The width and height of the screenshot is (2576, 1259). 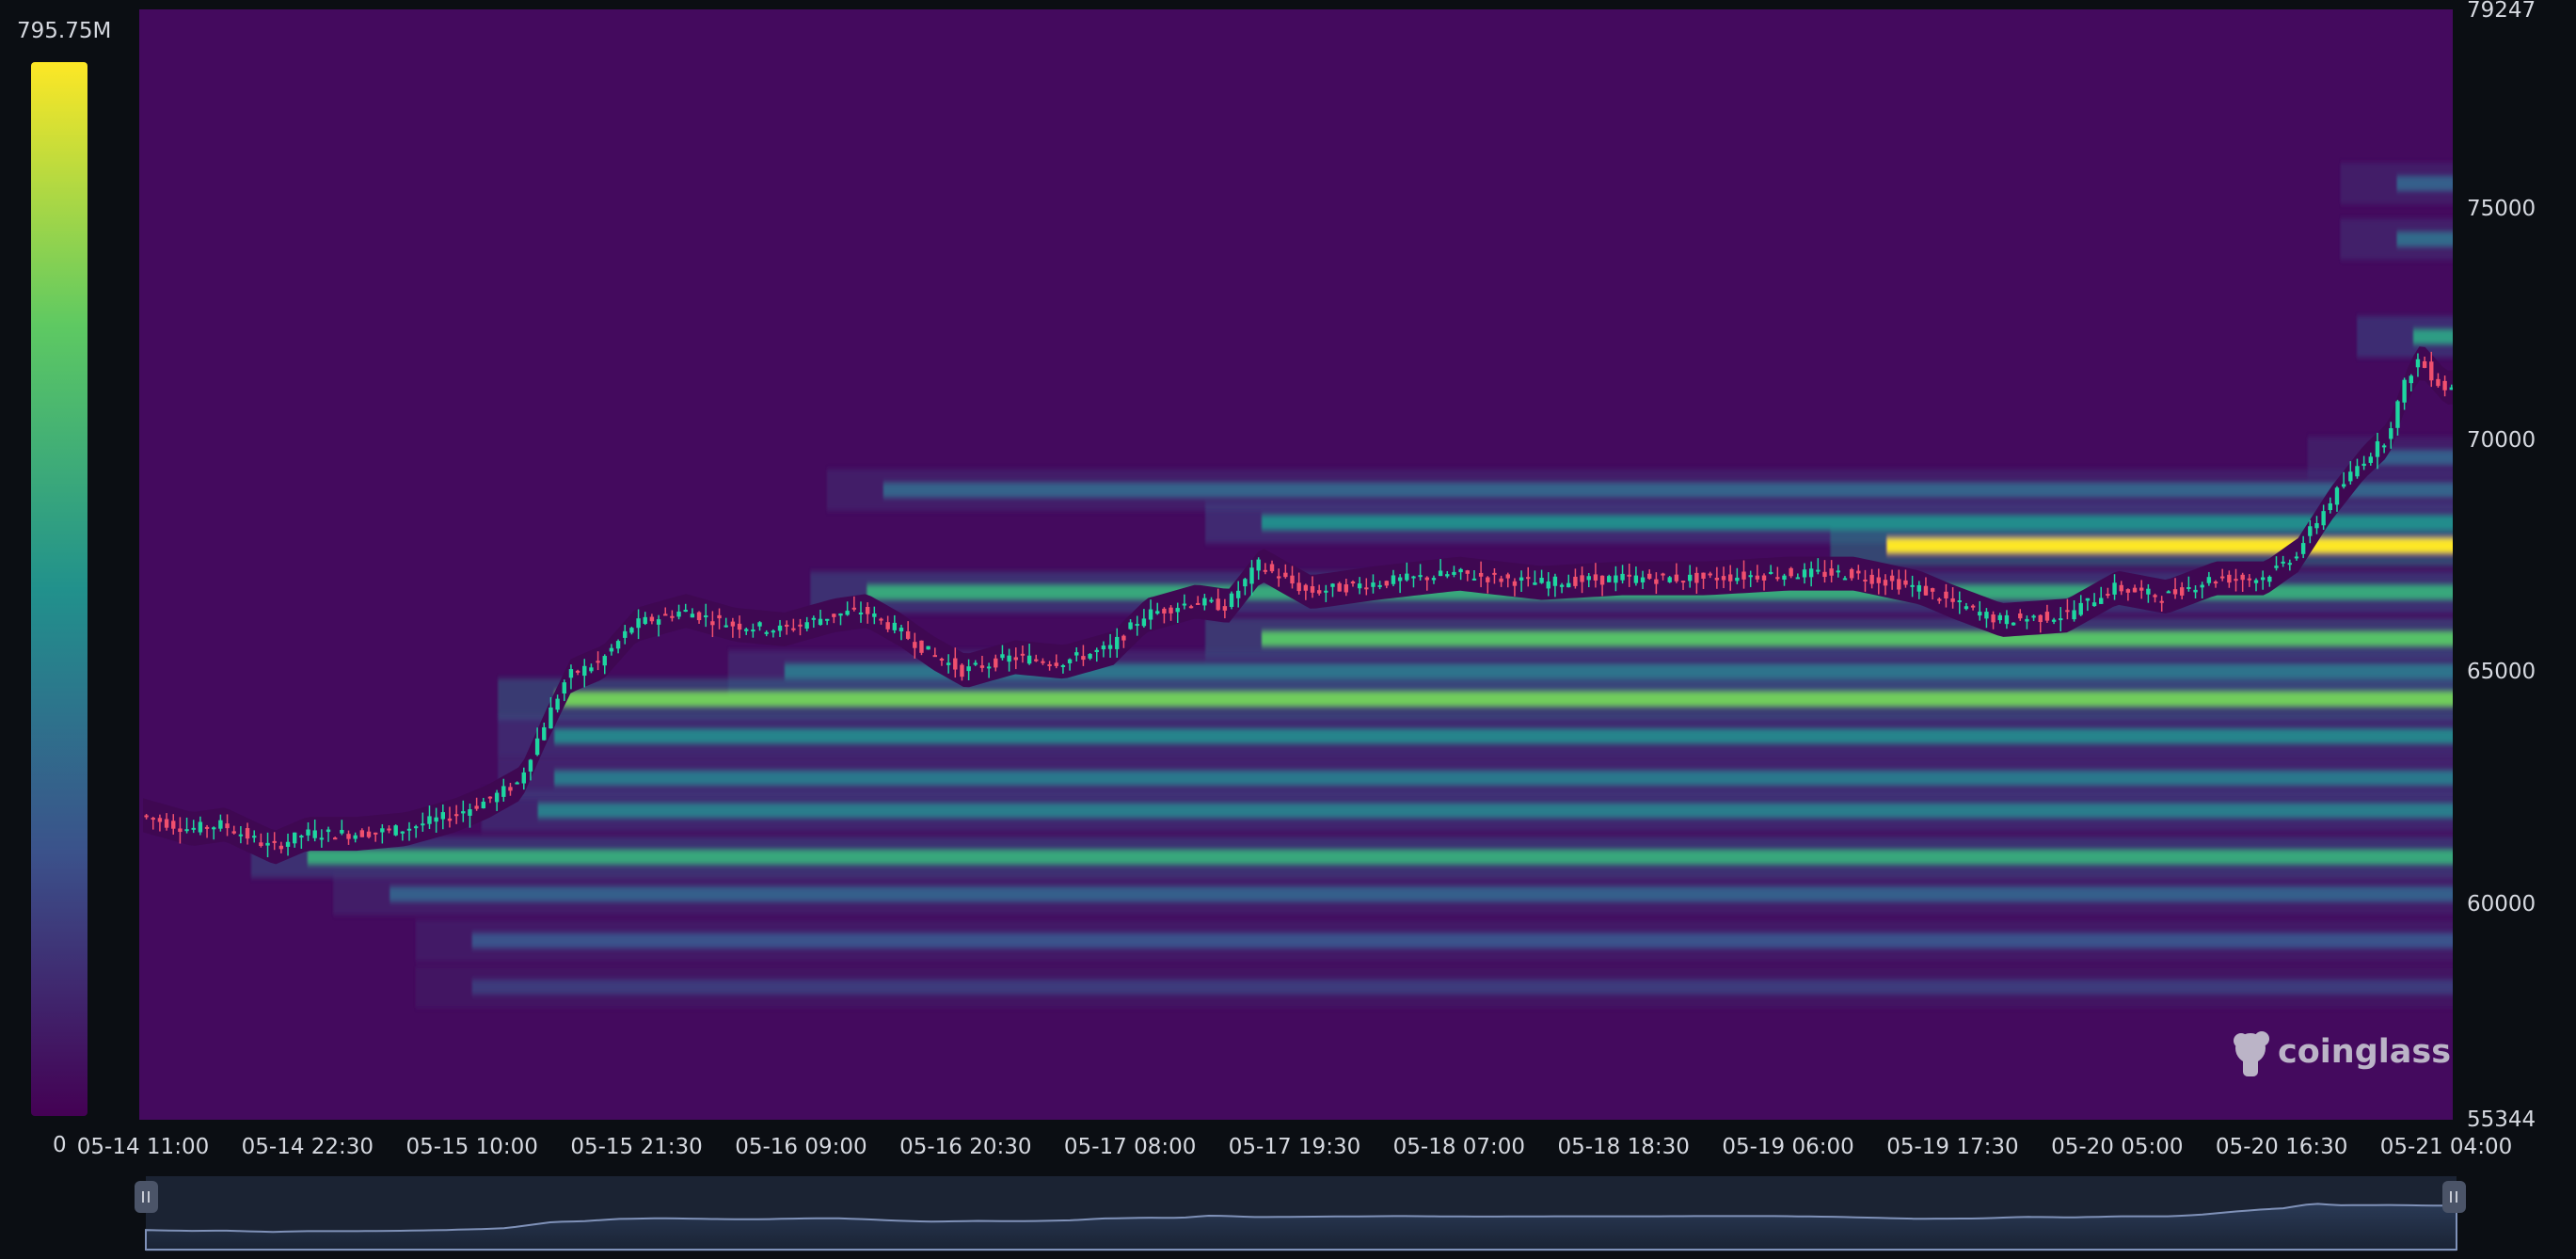 What do you see at coordinates (2501, 672) in the screenshot?
I see `y-tick-label: 65000` at bounding box center [2501, 672].